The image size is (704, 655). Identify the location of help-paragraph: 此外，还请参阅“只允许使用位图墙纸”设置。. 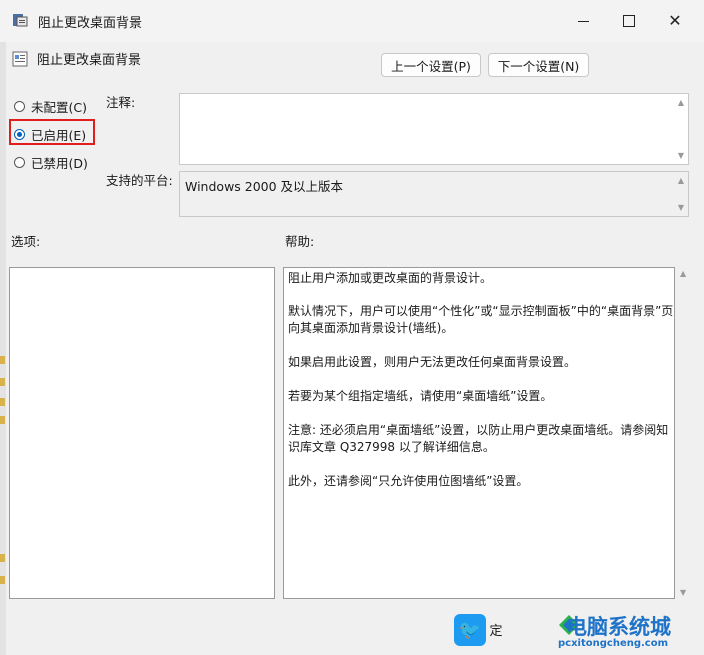
(408, 481).